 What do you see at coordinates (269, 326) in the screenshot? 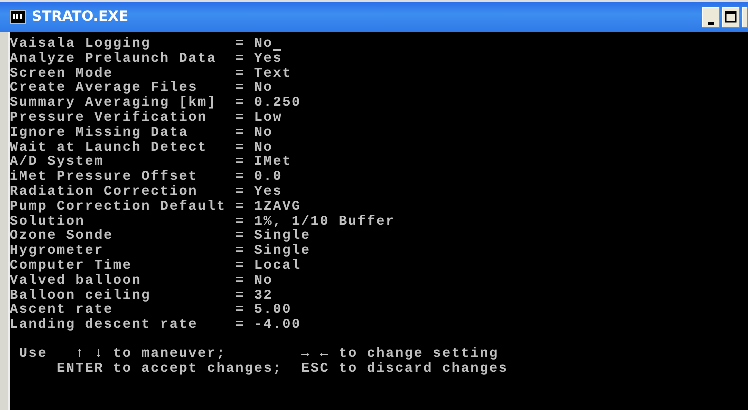
I see `setting-value: = -4.00` at bounding box center [269, 326].